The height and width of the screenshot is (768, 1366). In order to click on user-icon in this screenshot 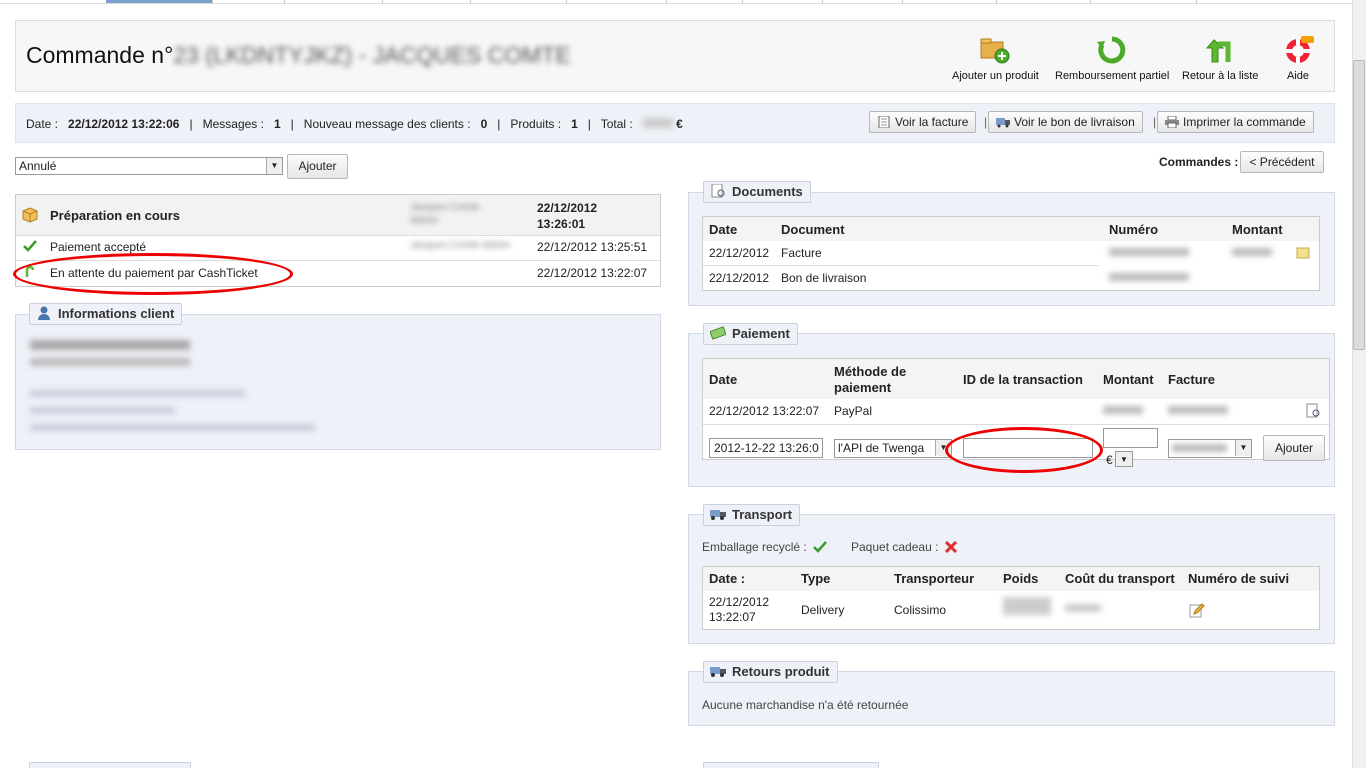, I will do `click(44, 313)`.